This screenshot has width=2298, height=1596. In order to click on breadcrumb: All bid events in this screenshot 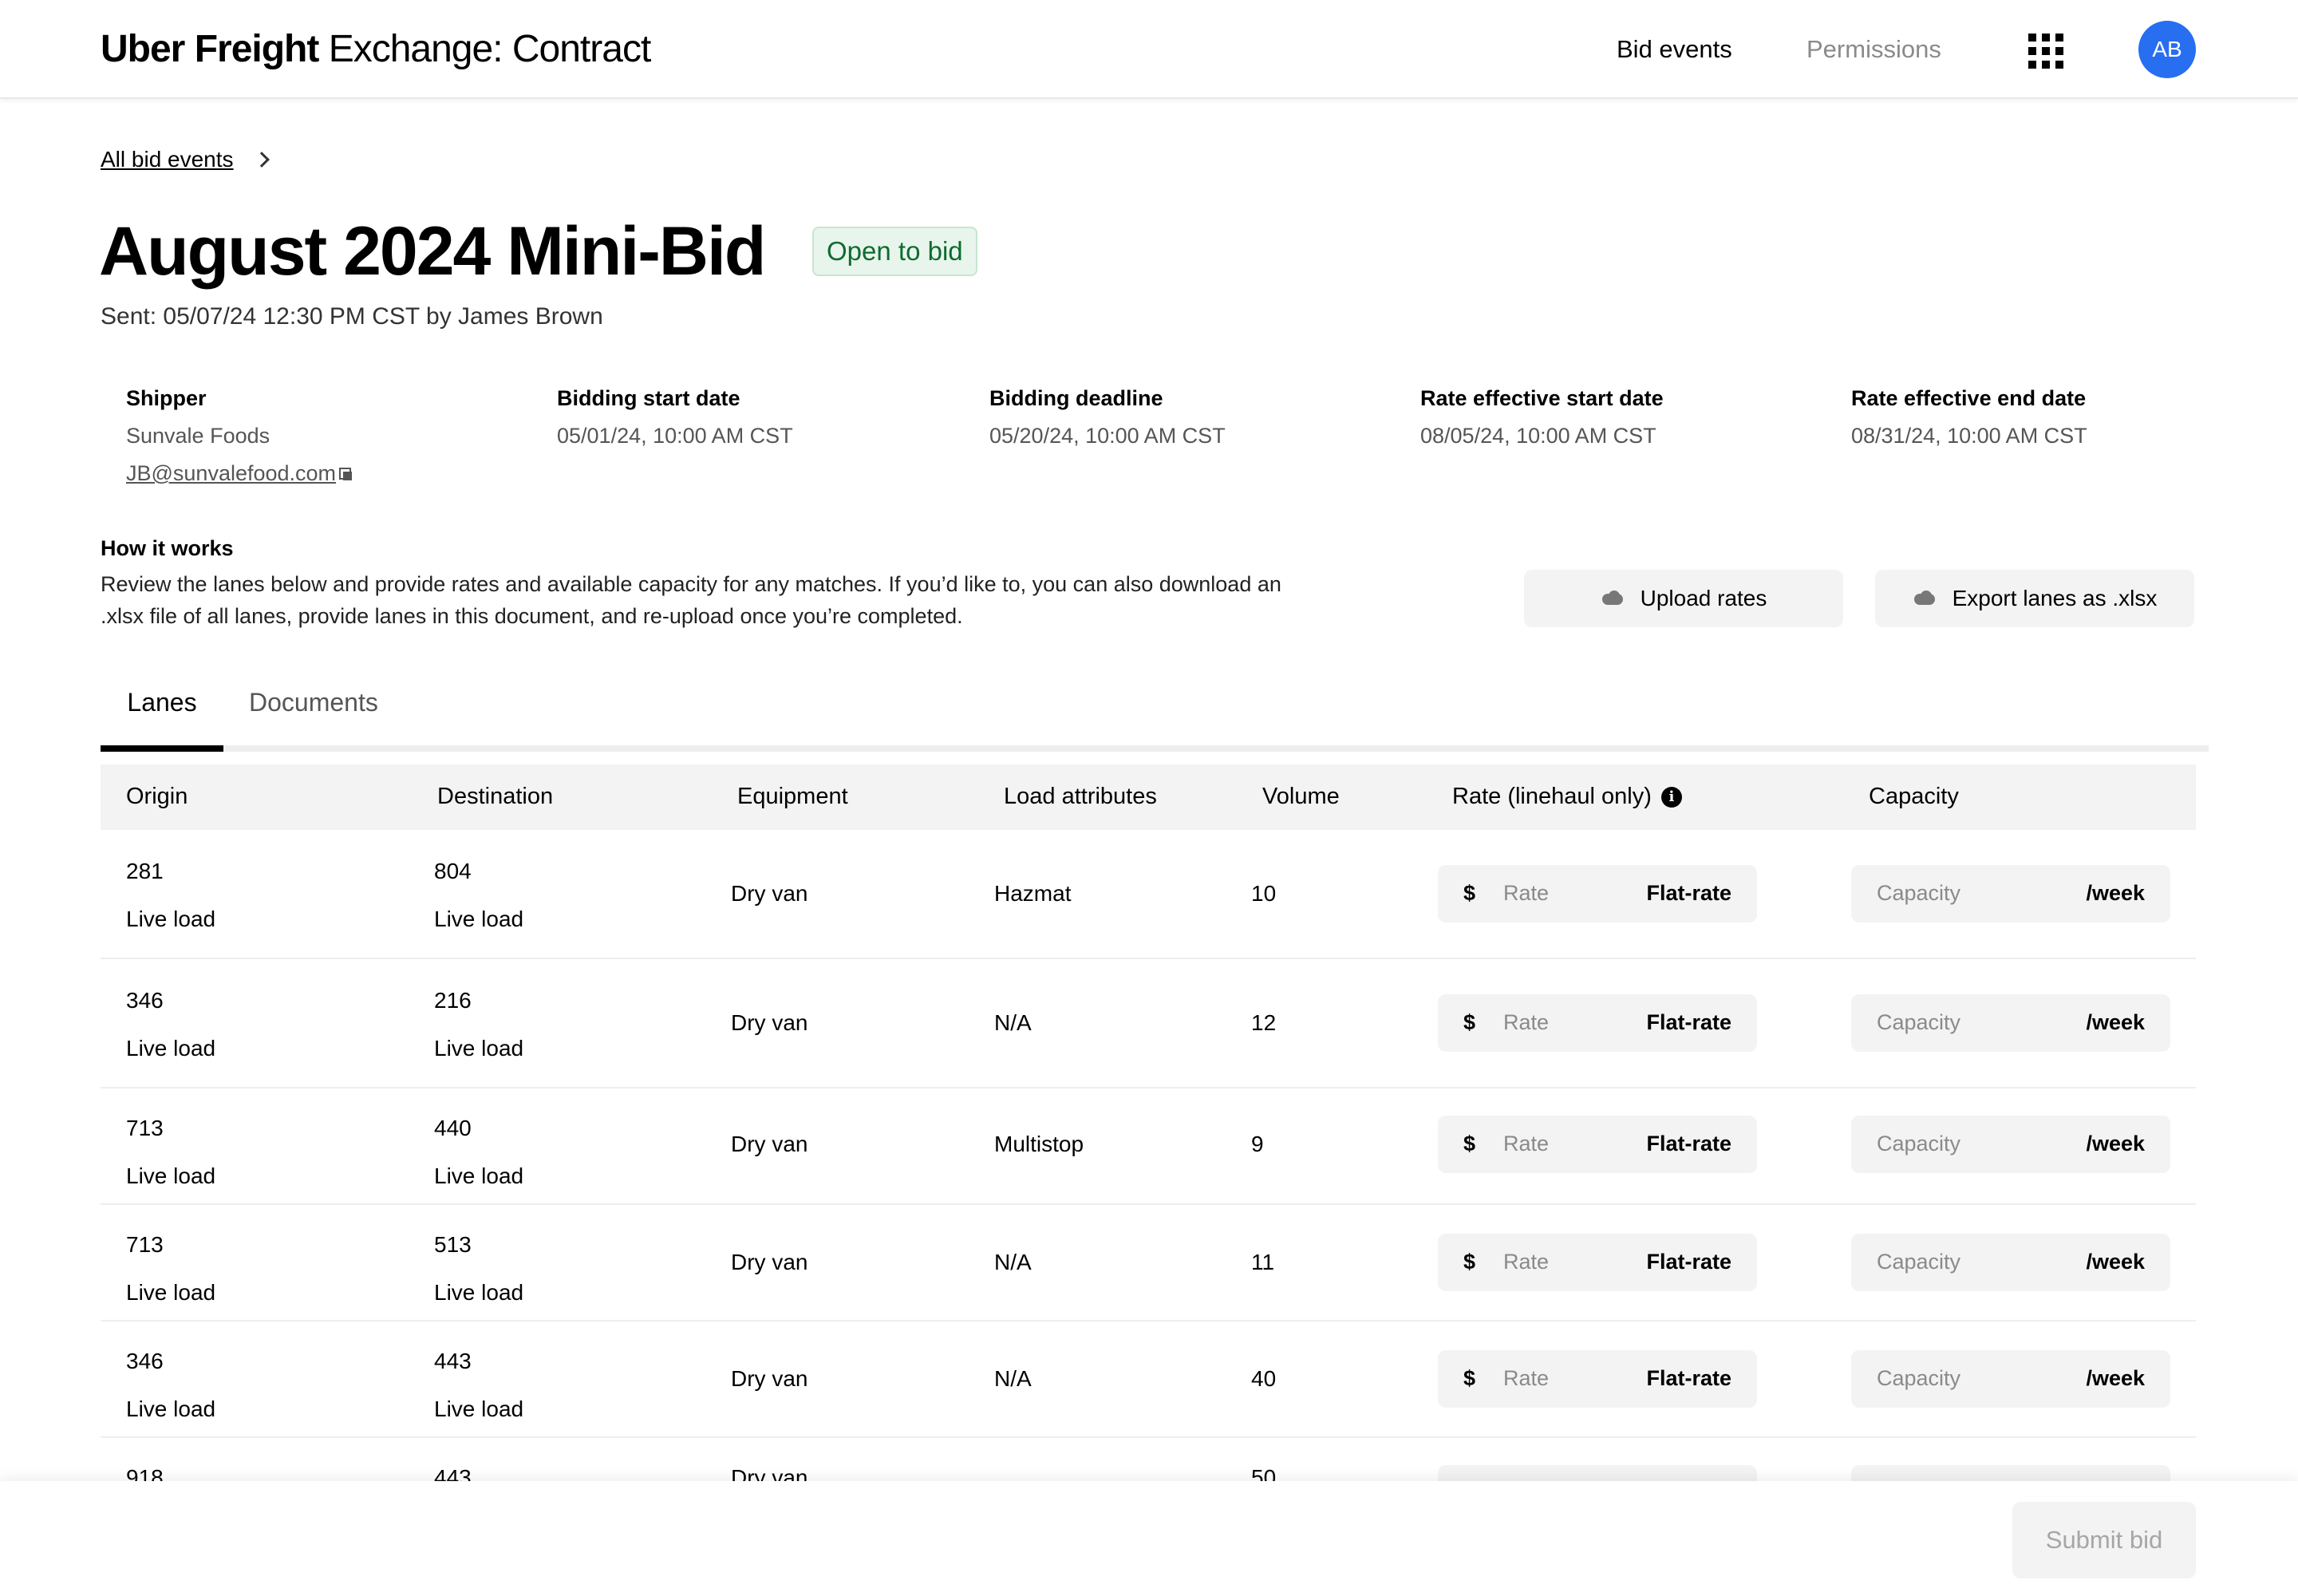, I will do `click(184, 159)`.